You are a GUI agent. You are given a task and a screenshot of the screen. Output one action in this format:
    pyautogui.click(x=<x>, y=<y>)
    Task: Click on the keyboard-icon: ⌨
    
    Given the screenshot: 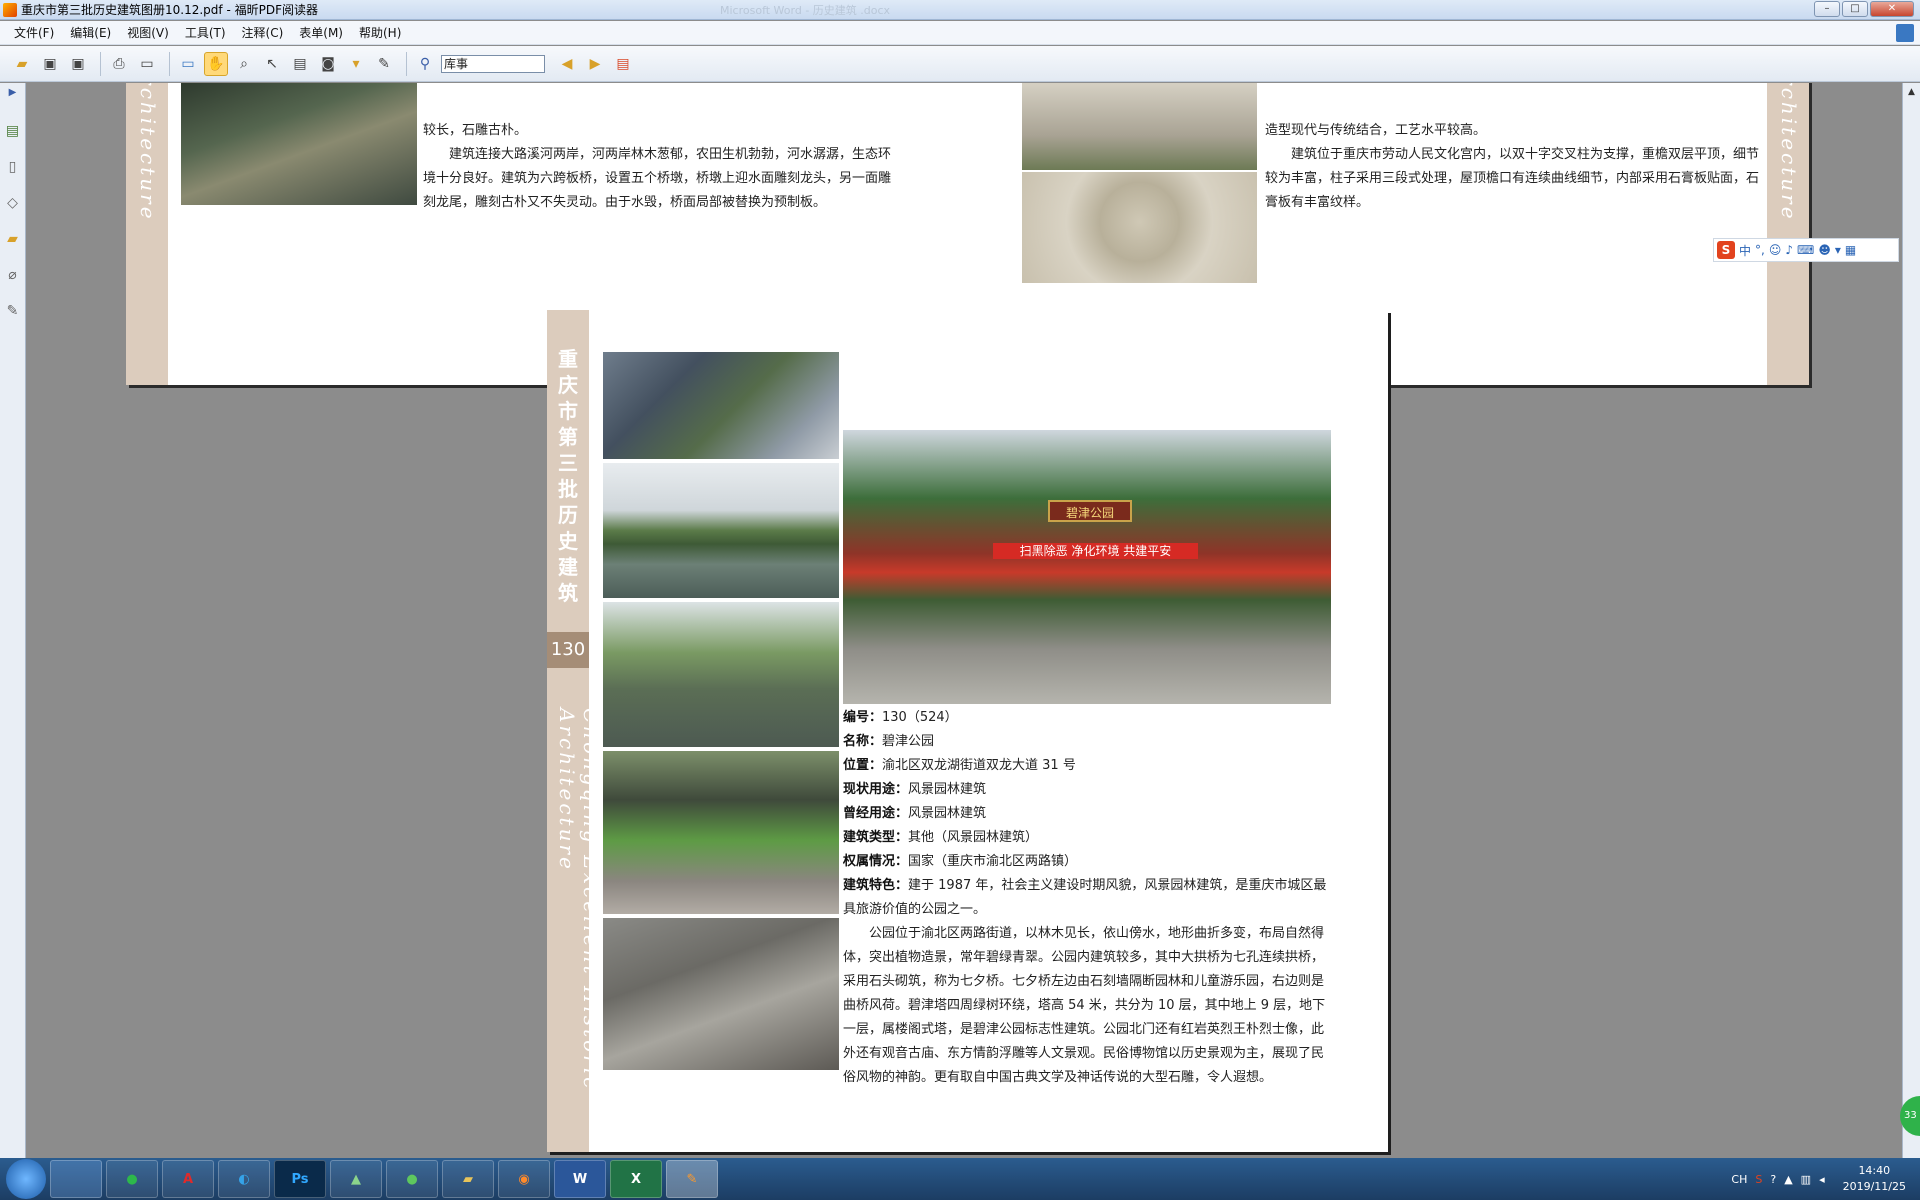 What is the action you would take?
    pyautogui.click(x=1805, y=250)
    